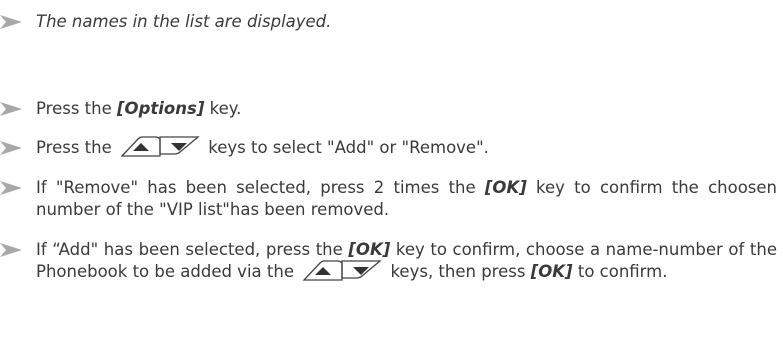  I want to click on options-key-label: [Options], so click(161, 108).